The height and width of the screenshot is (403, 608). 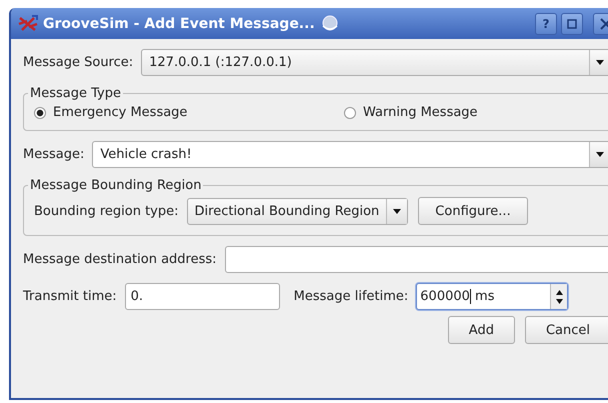 What do you see at coordinates (481, 330) in the screenshot?
I see `add-button: Add` at bounding box center [481, 330].